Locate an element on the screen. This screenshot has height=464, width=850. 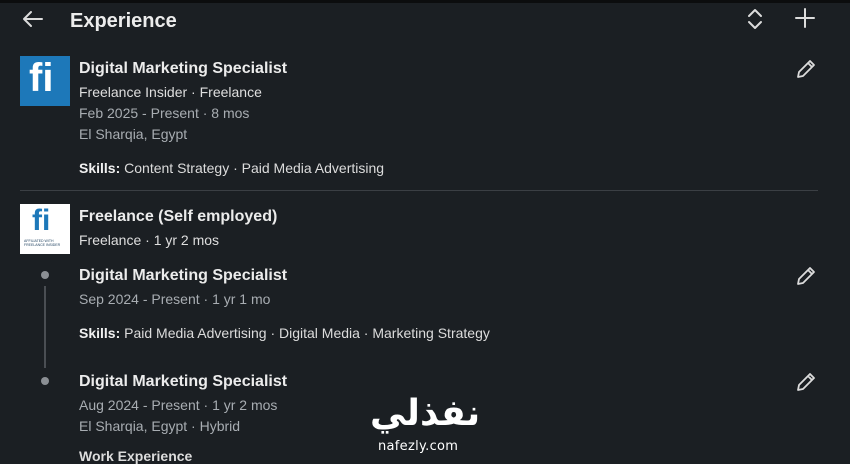
company-logo-caption: AFFILIATED WITH FREELANCE INSIDER is located at coordinates (42, 243).